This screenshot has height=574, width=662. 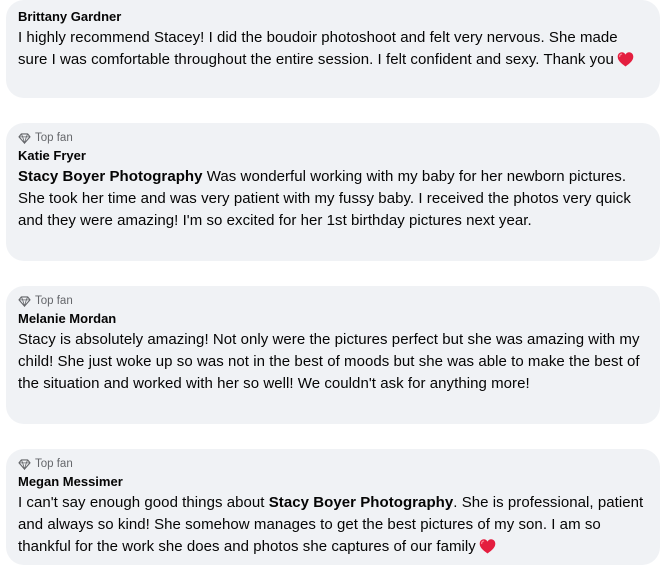 What do you see at coordinates (333, 156) in the screenshot?
I see `comment-author: Katie Fryer` at bounding box center [333, 156].